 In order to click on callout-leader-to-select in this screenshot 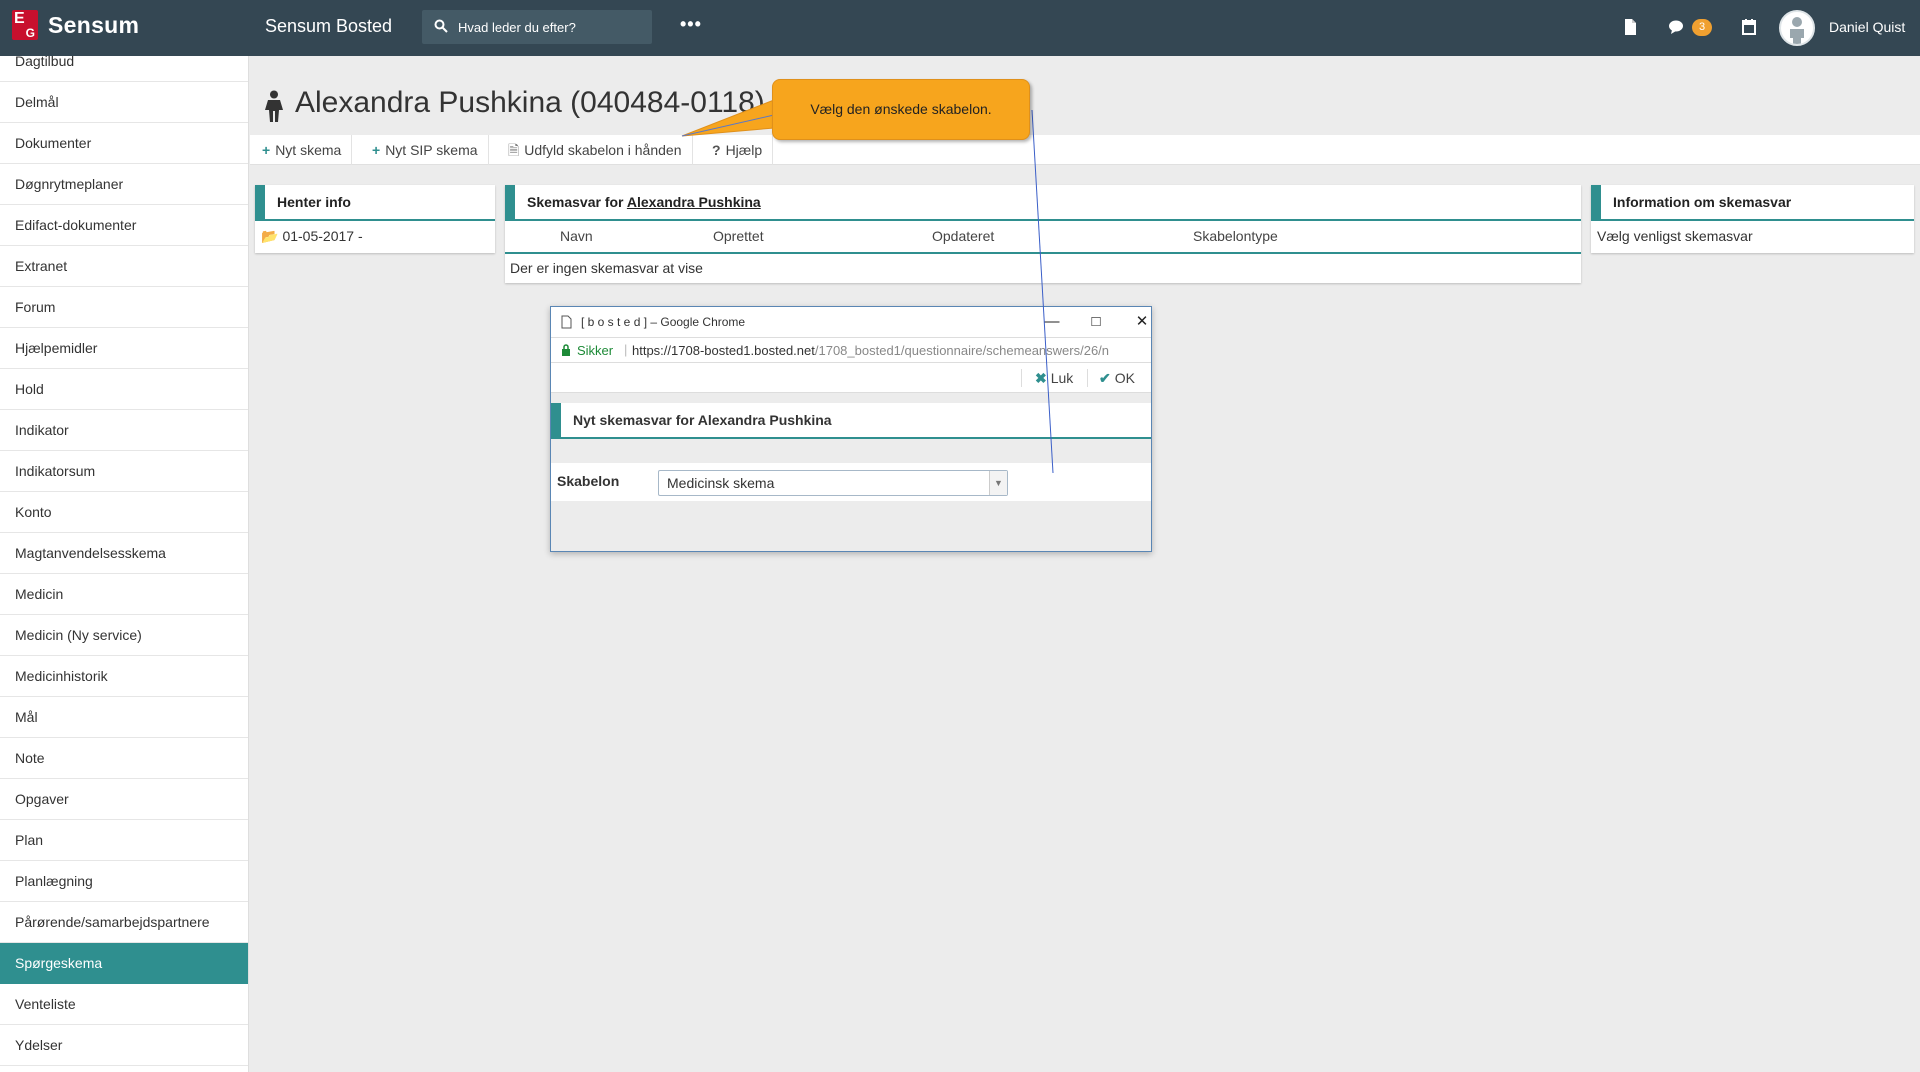, I will do `click(1042, 291)`.